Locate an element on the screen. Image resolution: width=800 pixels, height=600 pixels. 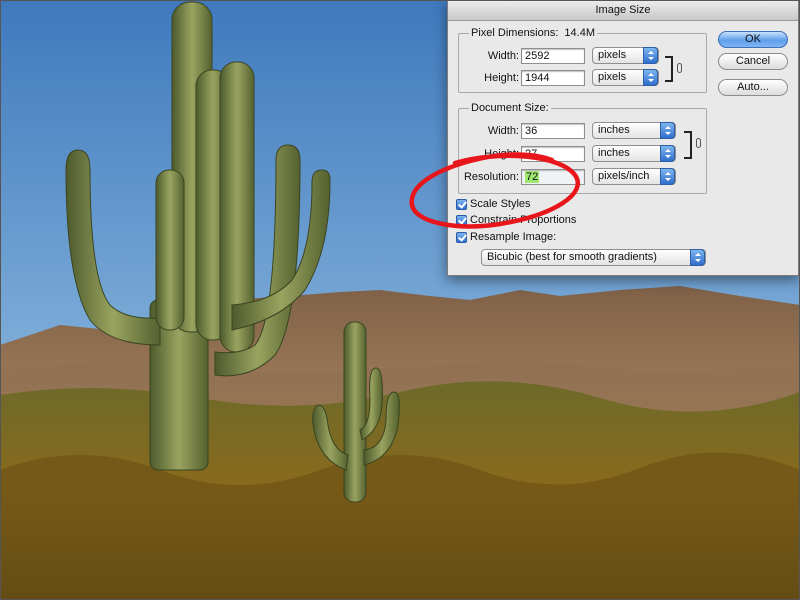
pixel-width-unit-value: pixels is located at coordinates (612, 55).